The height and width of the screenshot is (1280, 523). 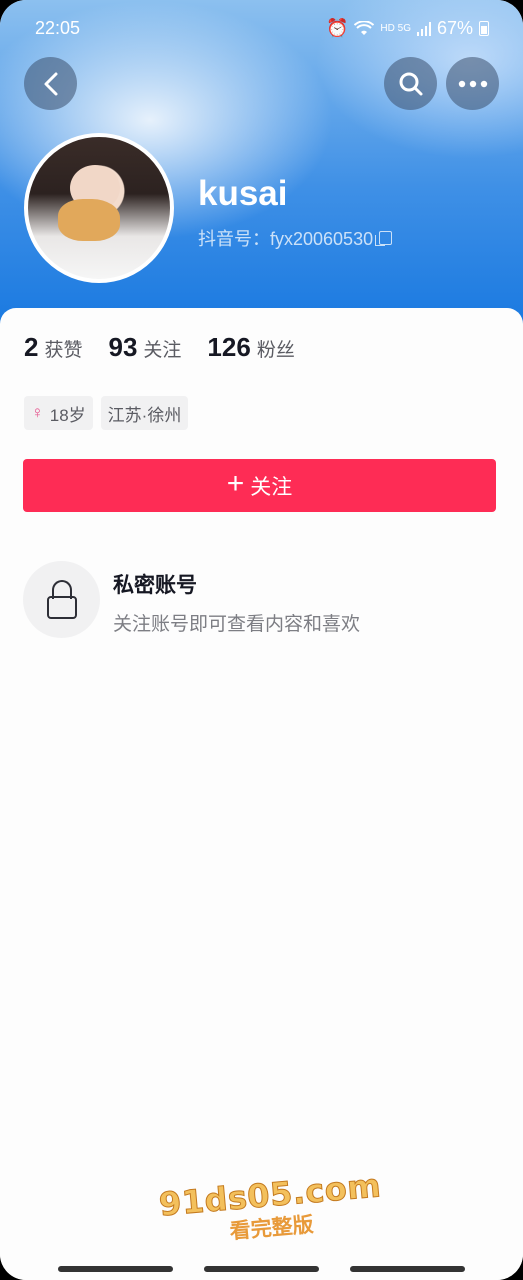 What do you see at coordinates (115, 1269) in the screenshot?
I see `gesture-bar-left` at bounding box center [115, 1269].